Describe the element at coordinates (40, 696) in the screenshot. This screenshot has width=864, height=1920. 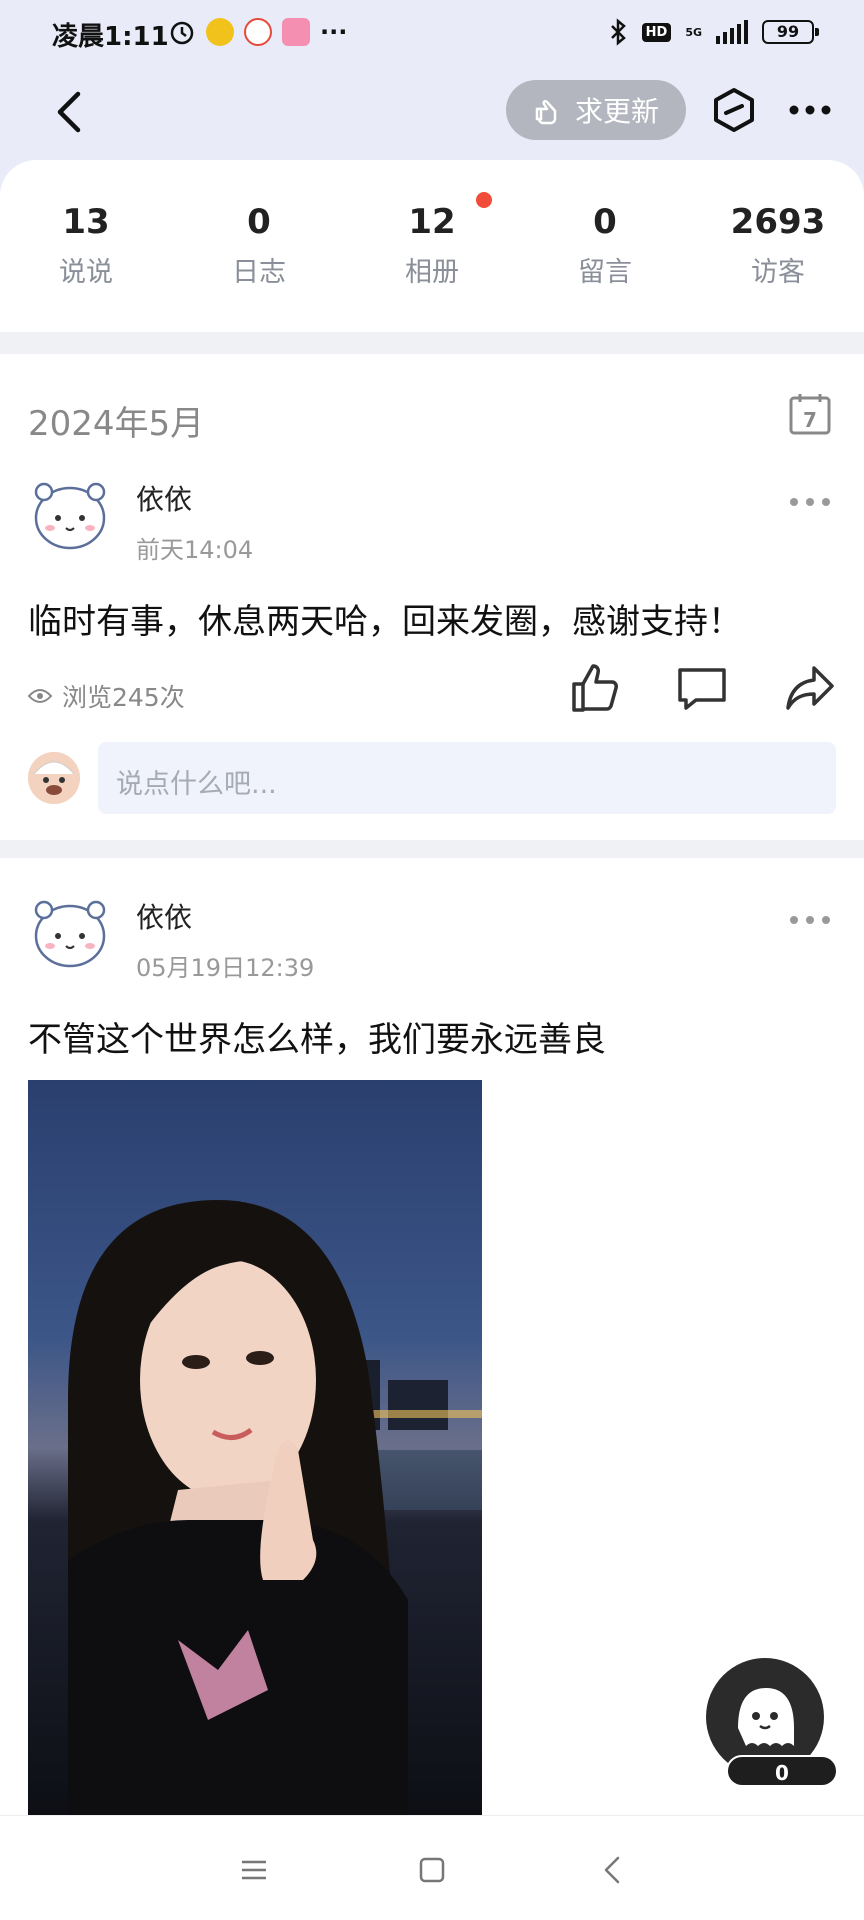
I see `eye-icon` at that location.